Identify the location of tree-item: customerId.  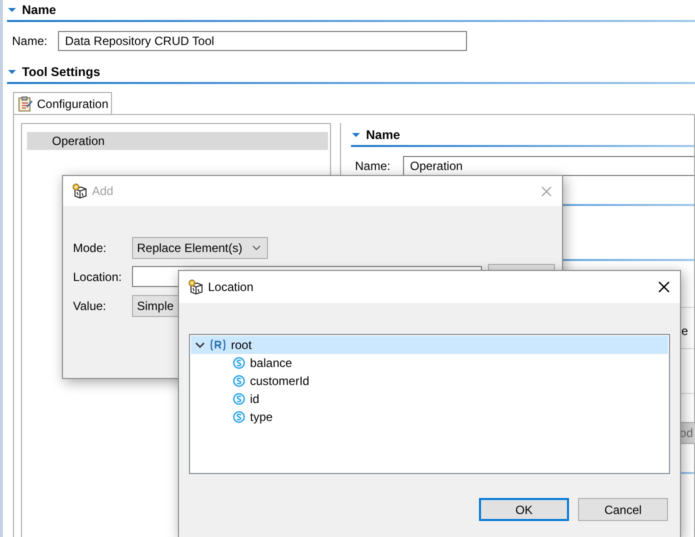
(429, 381).